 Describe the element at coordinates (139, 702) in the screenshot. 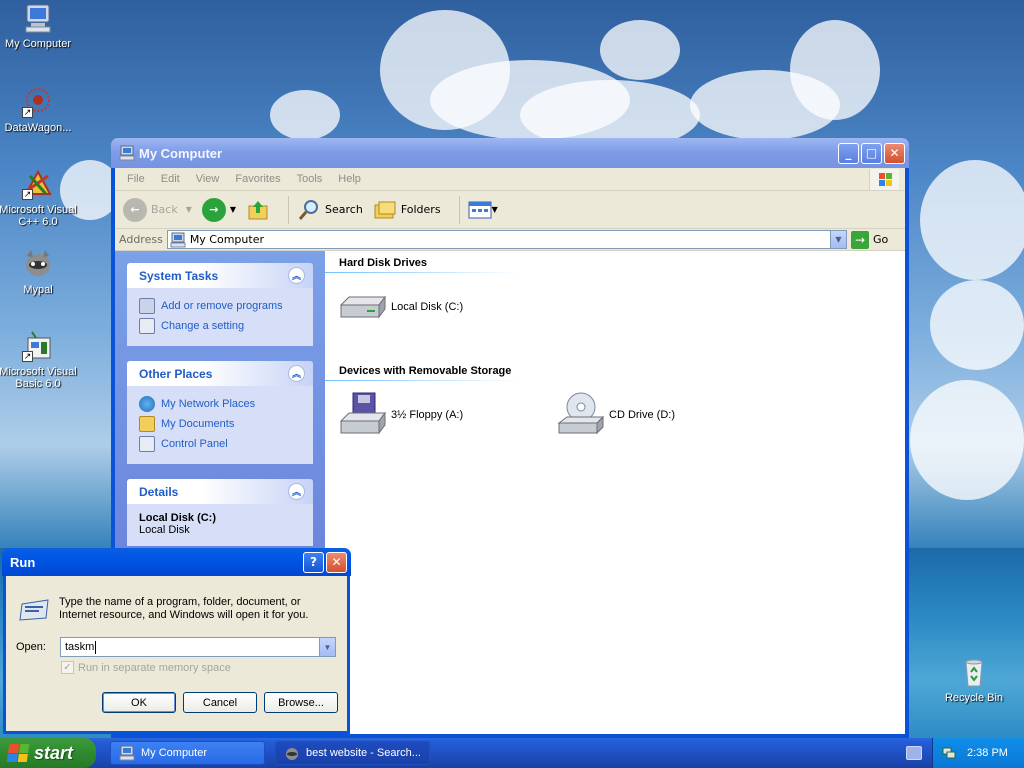

I see `ok-button: OK` at that location.